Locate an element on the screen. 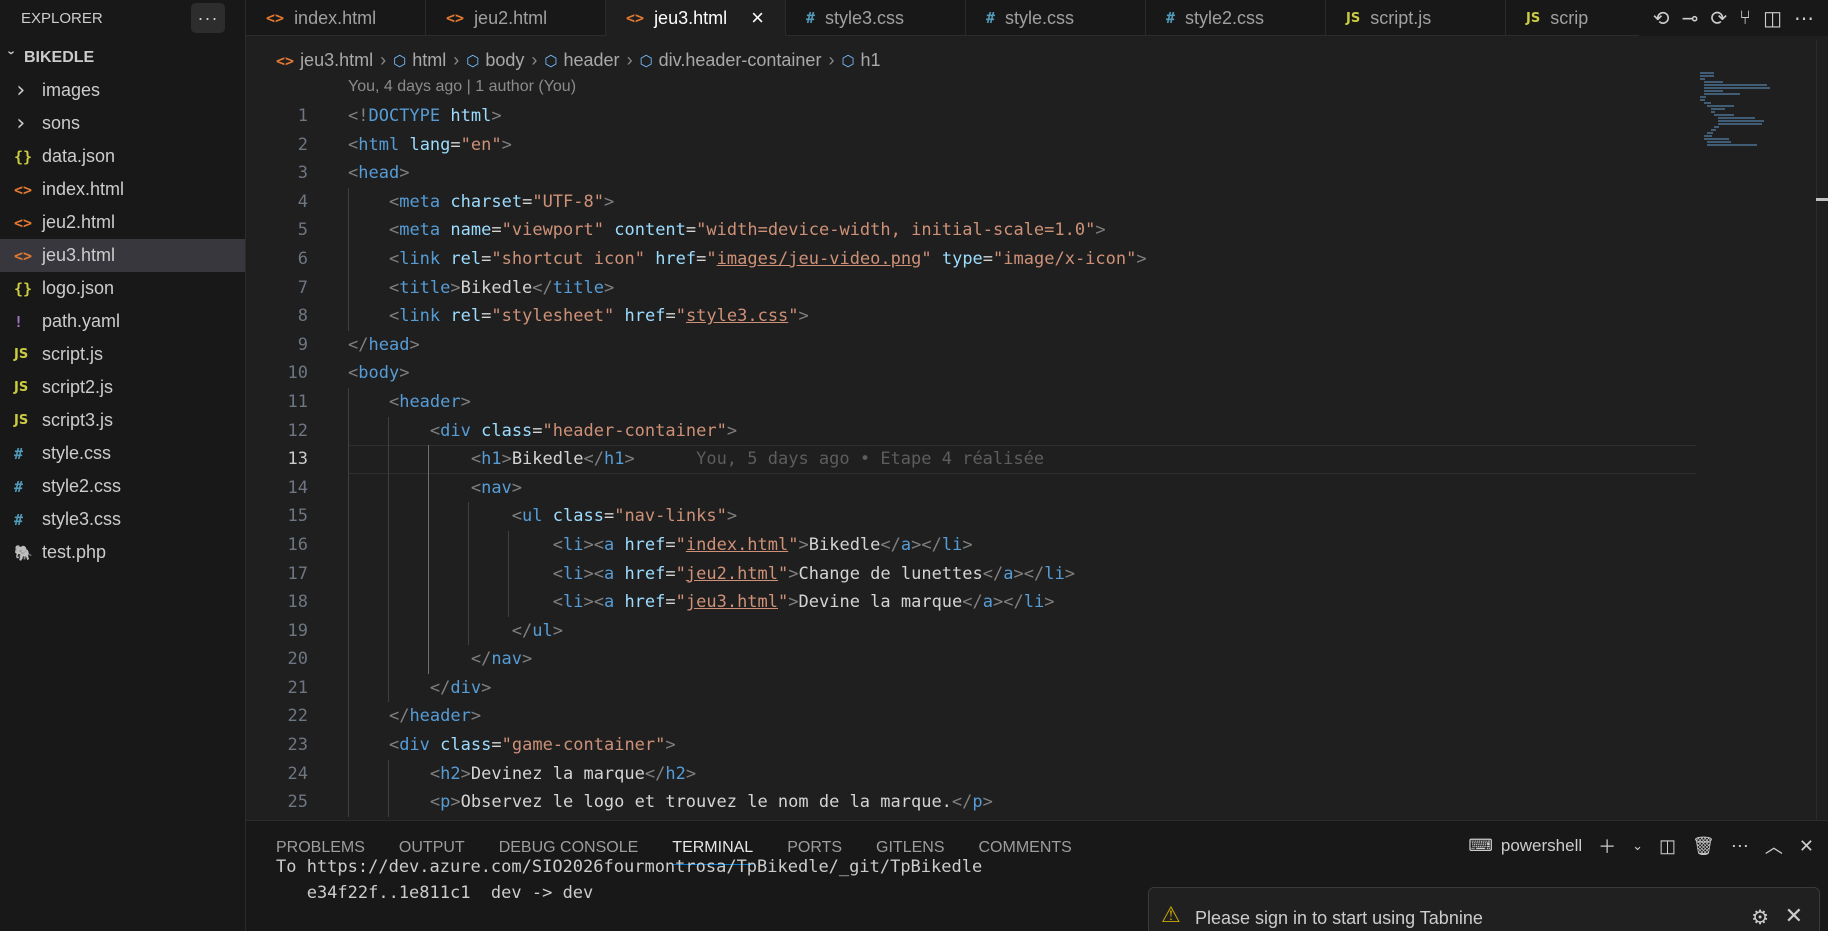  code-line: 21 </div> is located at coordinates (971, 688).